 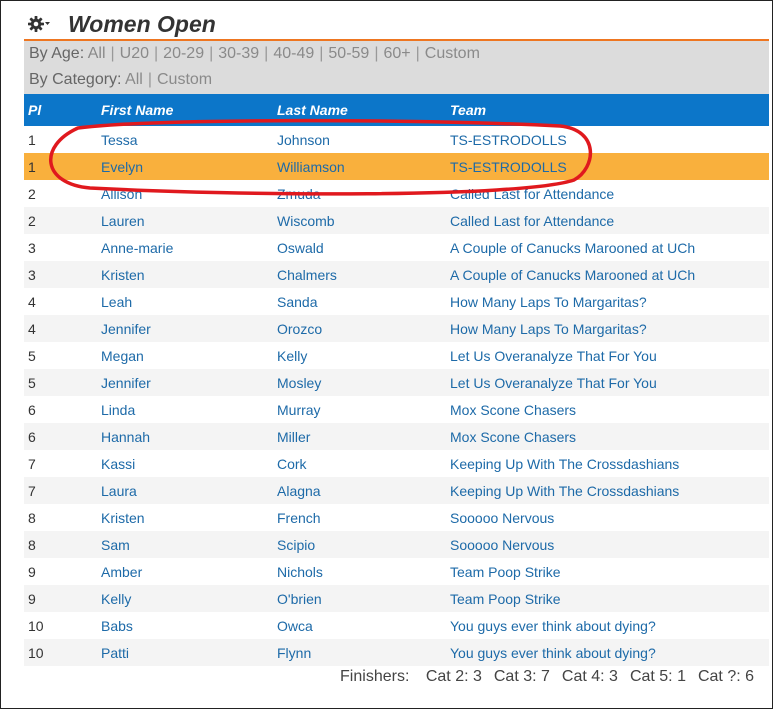 What do you see at coordinates (299, 518) in the screenshot?
I see `last-name-link: French` at bounding box center [299, 518].